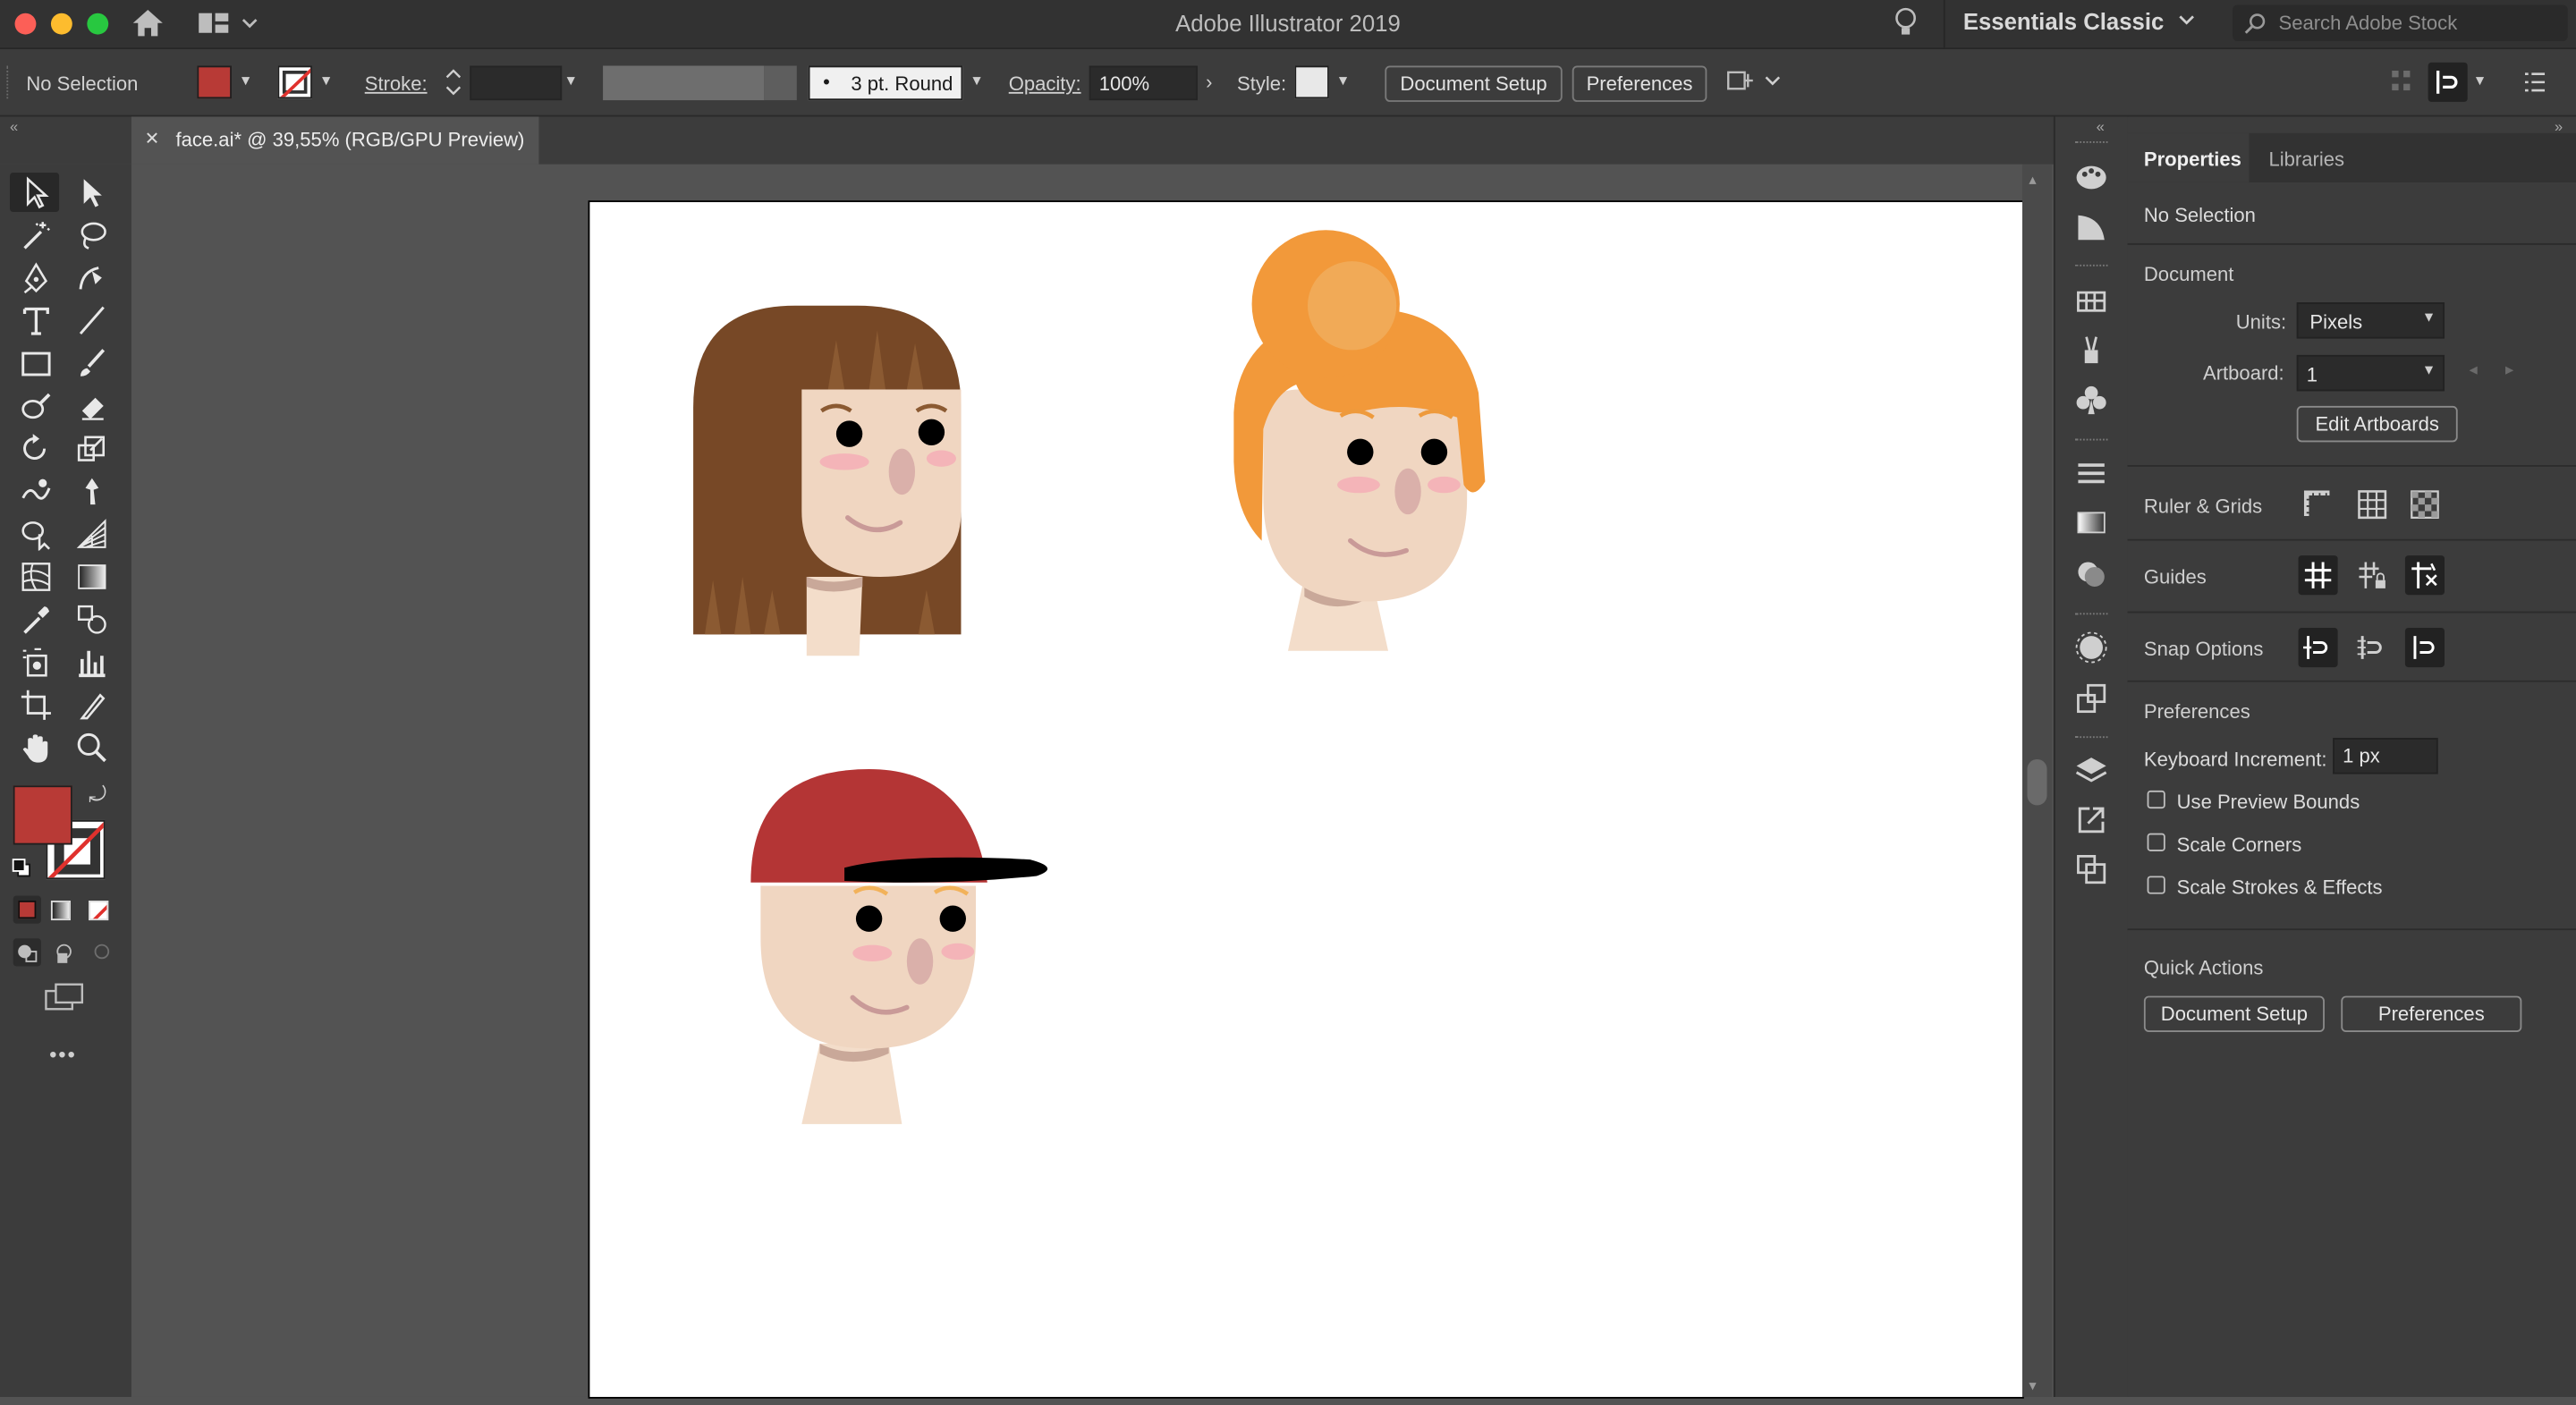  What do you see at coordinates (92, 363) in the screenshot?
I see `paintbrush-tool-icon` at bounding box center [92, 363].